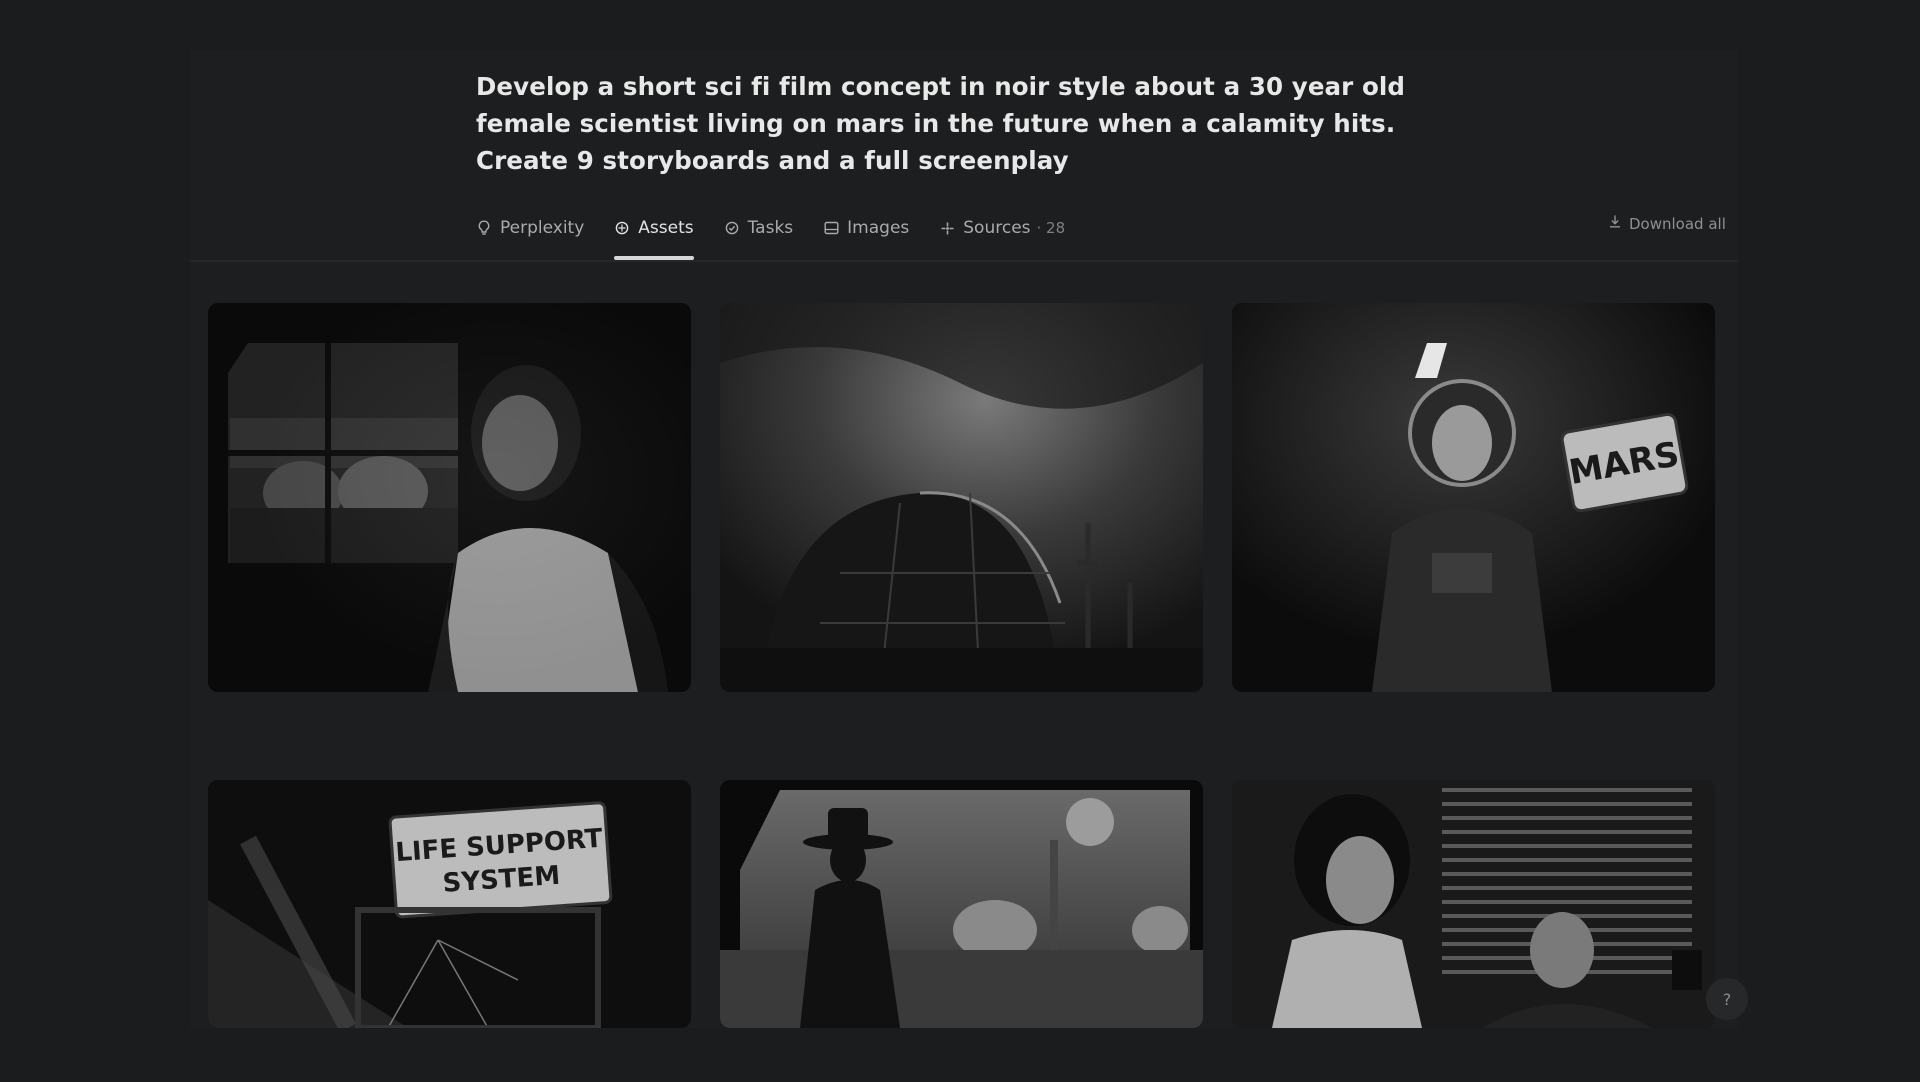  I want to click on scientist-window-habitat-illustration, so click(449, 497).